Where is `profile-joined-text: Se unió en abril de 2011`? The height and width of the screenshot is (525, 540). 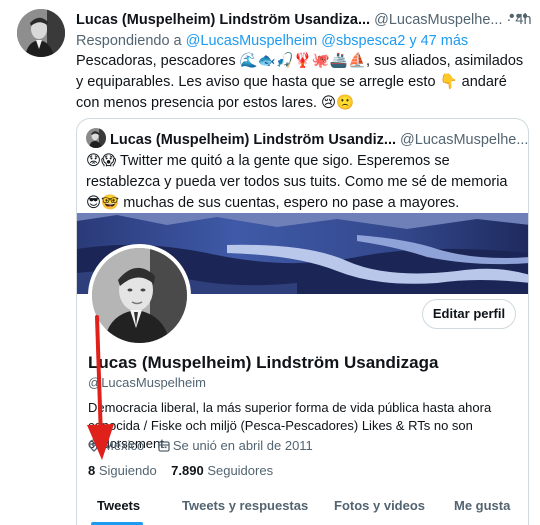 profile-joined-text: Se unió en abril de 2011 is located at coordinates (242, 445).